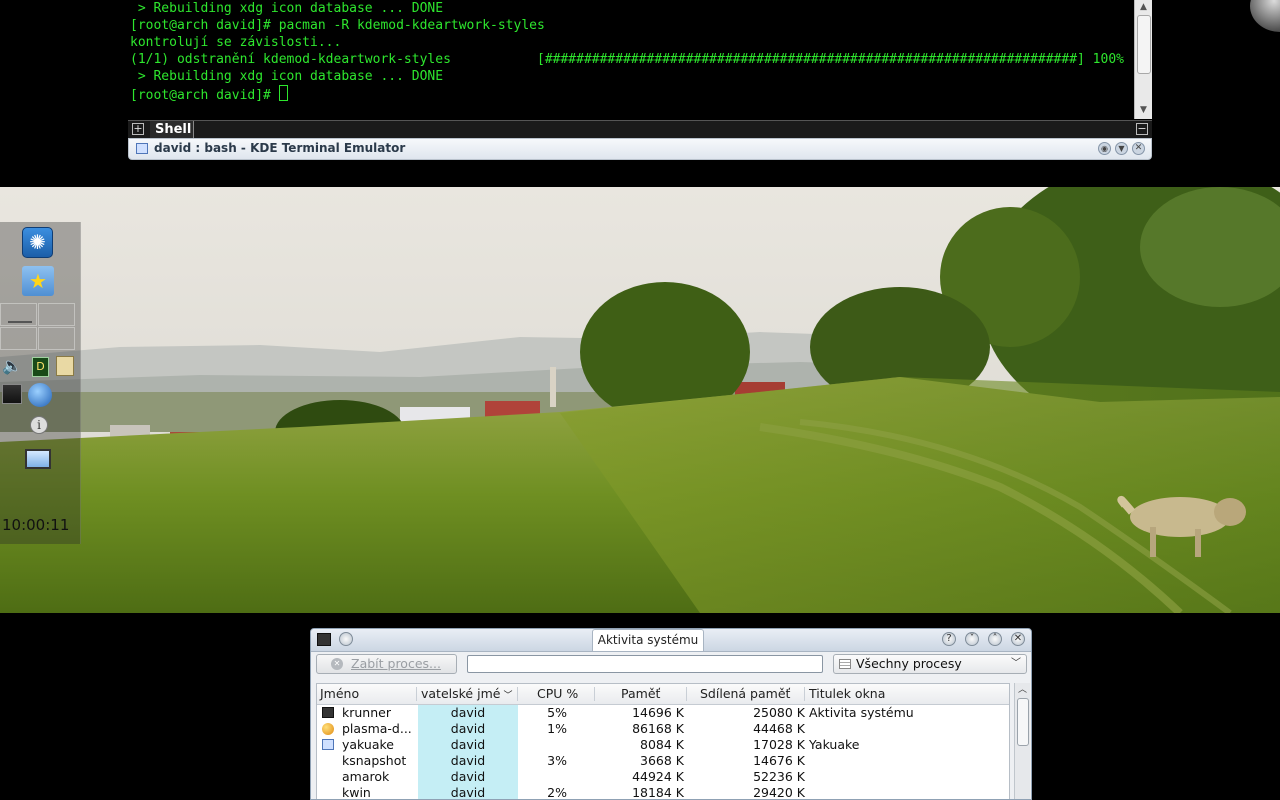  What do you see at coordinates (65, 366) in the screenshot?
I see `clipboard-icon` at bounding box center [65, 366].